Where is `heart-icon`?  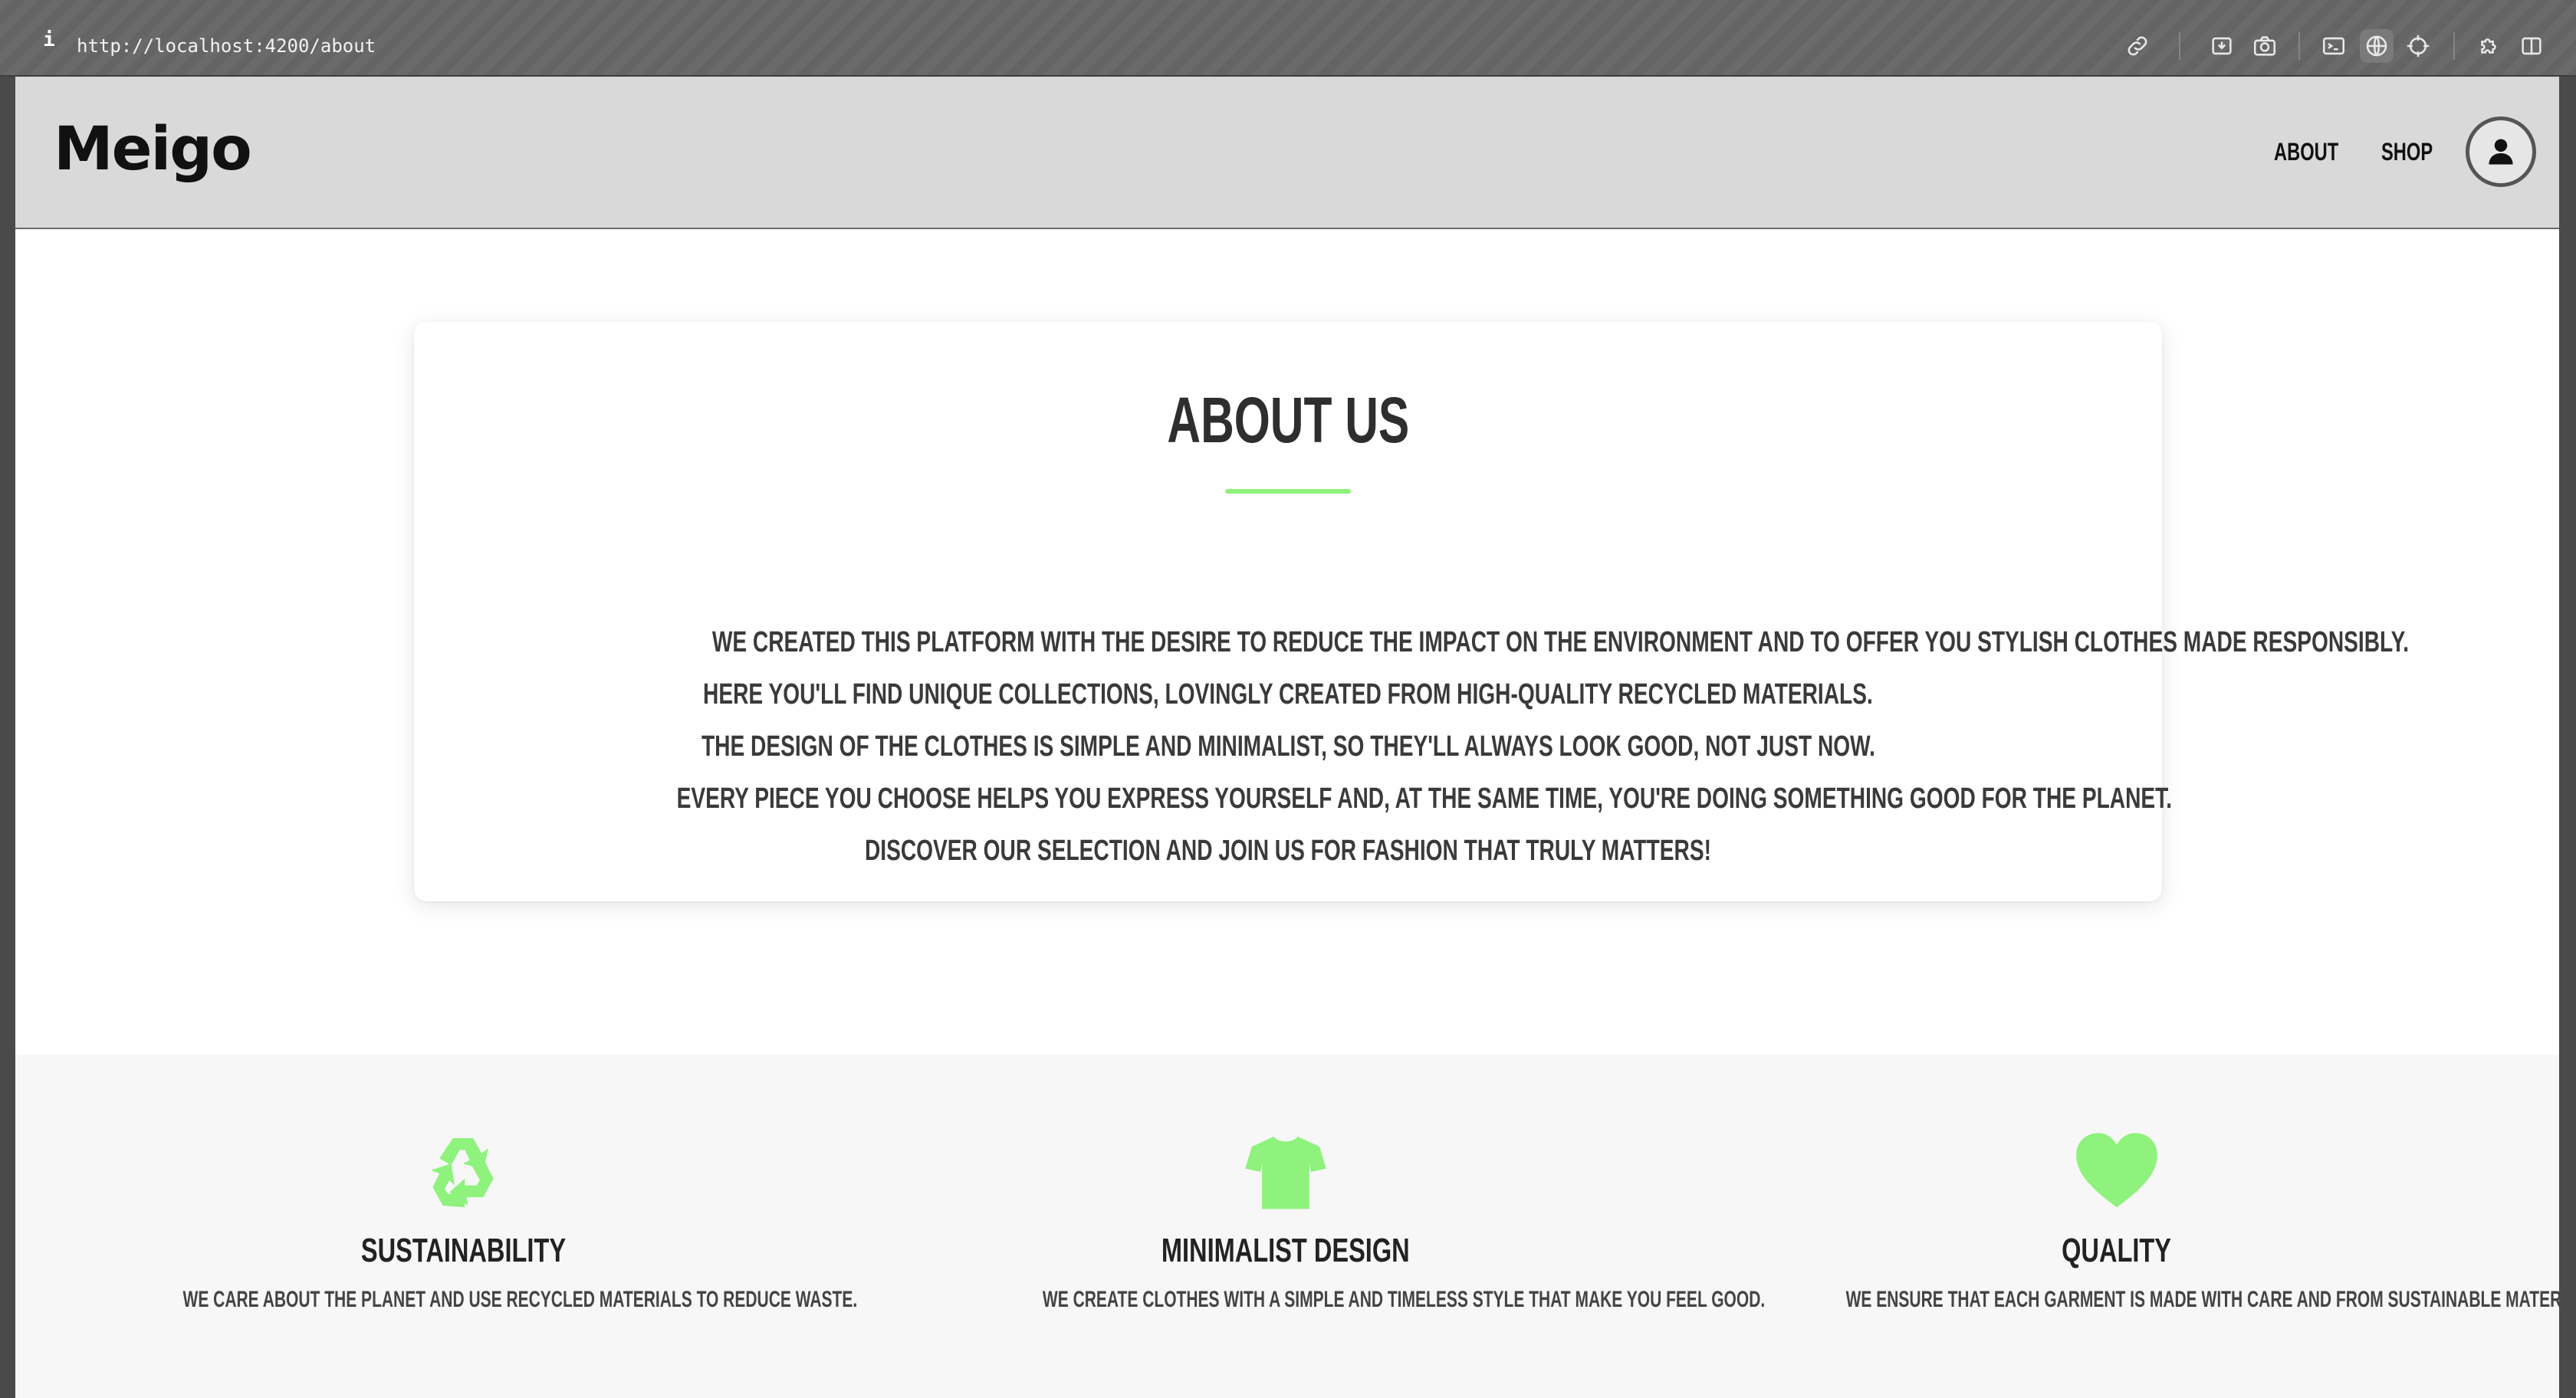
heart-icon is located at coordinates (2117, 1172).